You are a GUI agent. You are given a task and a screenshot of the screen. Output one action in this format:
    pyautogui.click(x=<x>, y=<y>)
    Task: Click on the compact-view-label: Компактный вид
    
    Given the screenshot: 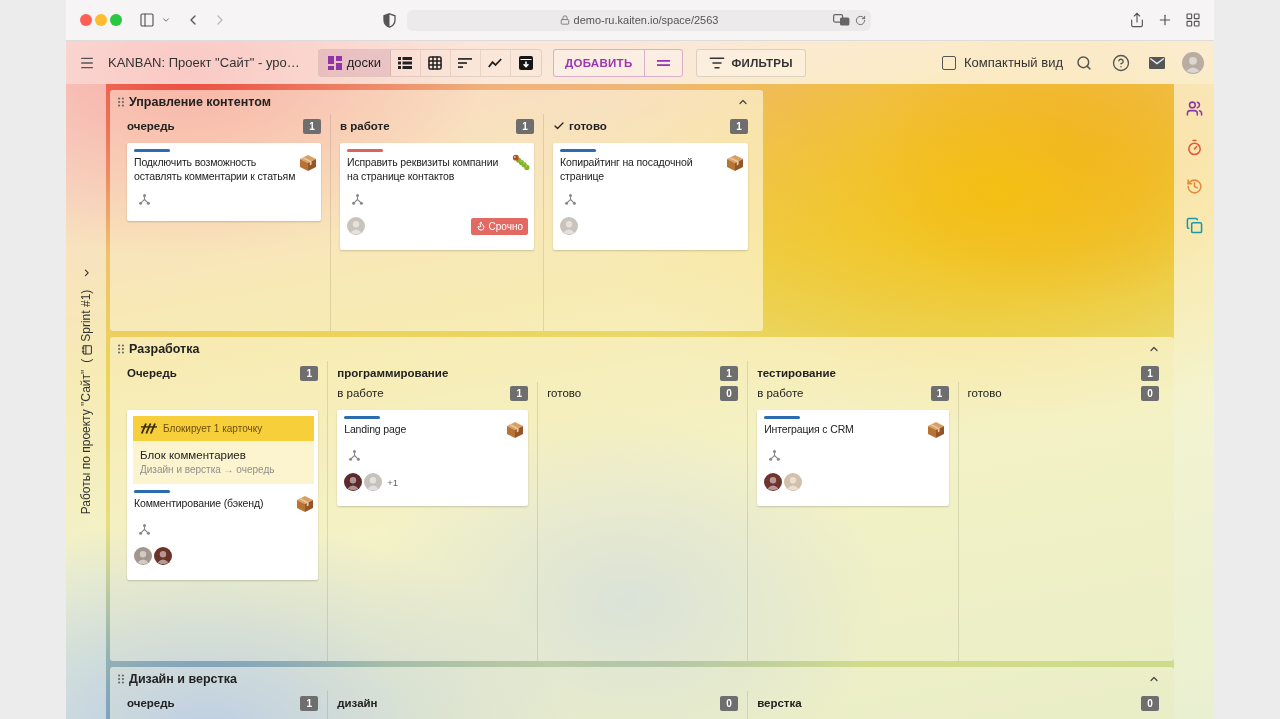 What is the action you would take?
    pyautogui.click(x=1013, y=62)
    